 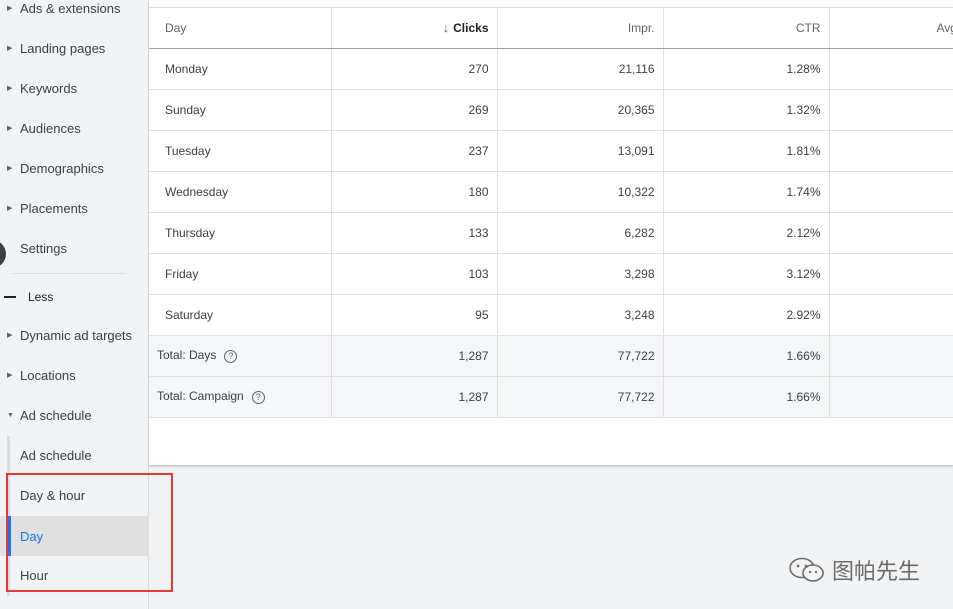 I want to click on cell-impr: 6,282, so click(x=580, y=233).